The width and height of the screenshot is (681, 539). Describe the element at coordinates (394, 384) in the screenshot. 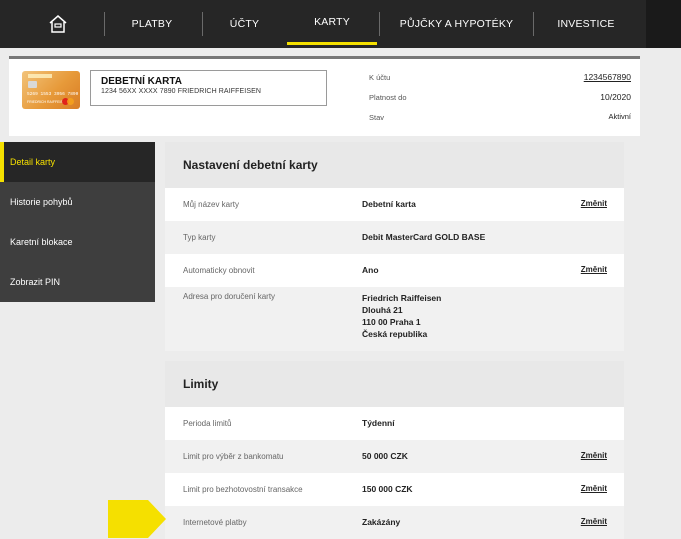

I see `limits-title: Limity` at that location.